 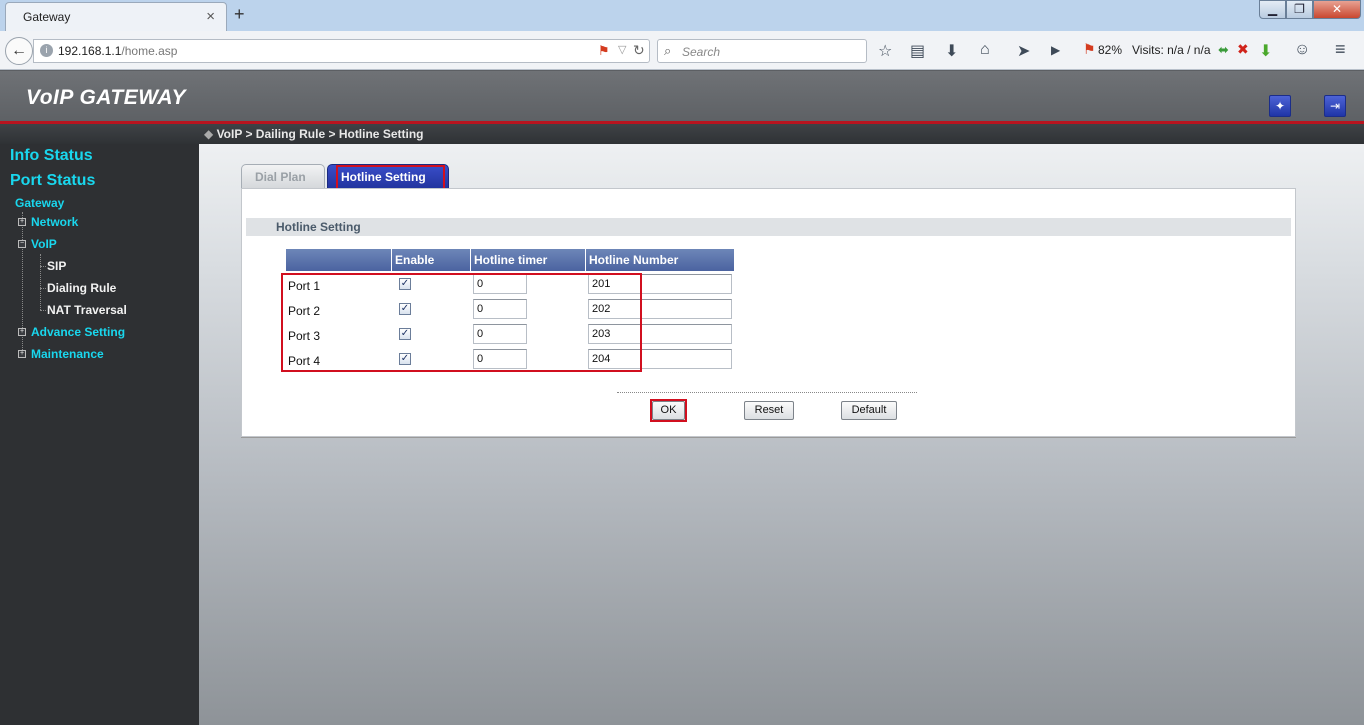 What do you see at coordinates (604, 51) in the screenshot?
I see `flag-icon: ⚑` at bounding box center [604, 51].